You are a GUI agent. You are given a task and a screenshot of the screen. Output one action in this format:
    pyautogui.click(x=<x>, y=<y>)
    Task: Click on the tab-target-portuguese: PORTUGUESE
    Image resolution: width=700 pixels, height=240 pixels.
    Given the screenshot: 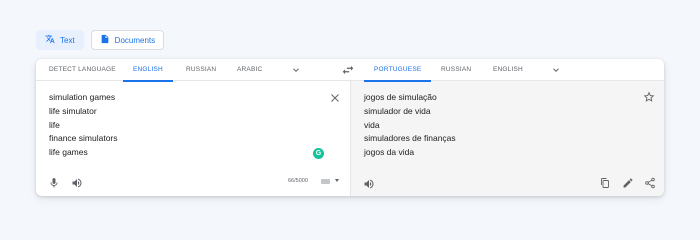 What is the action you would take?
    pyautogui.click(x=397, y=70)
    